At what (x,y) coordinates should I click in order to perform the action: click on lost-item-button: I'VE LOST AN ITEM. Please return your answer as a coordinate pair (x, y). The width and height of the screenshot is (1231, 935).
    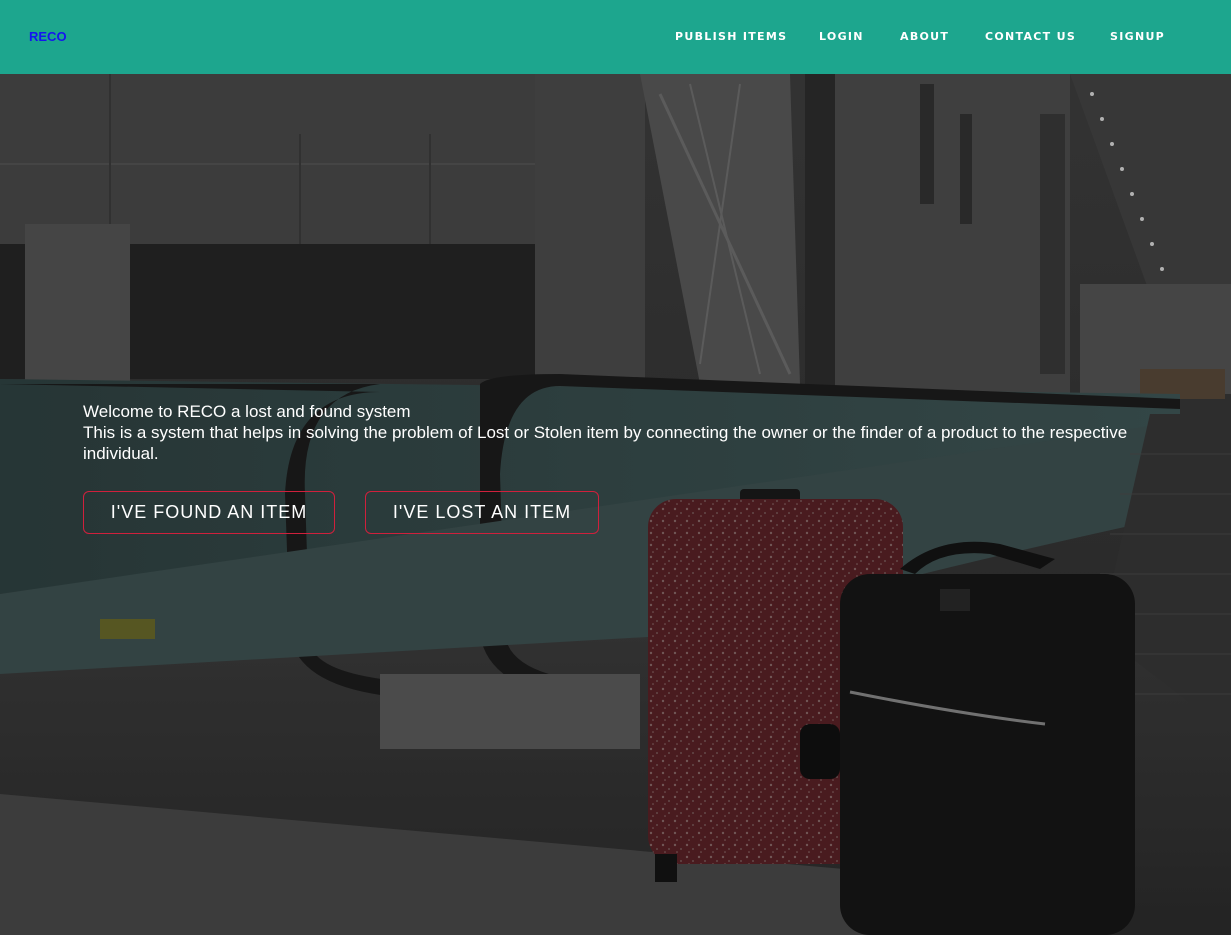
    Looking at the image, I should click on (482, 512).